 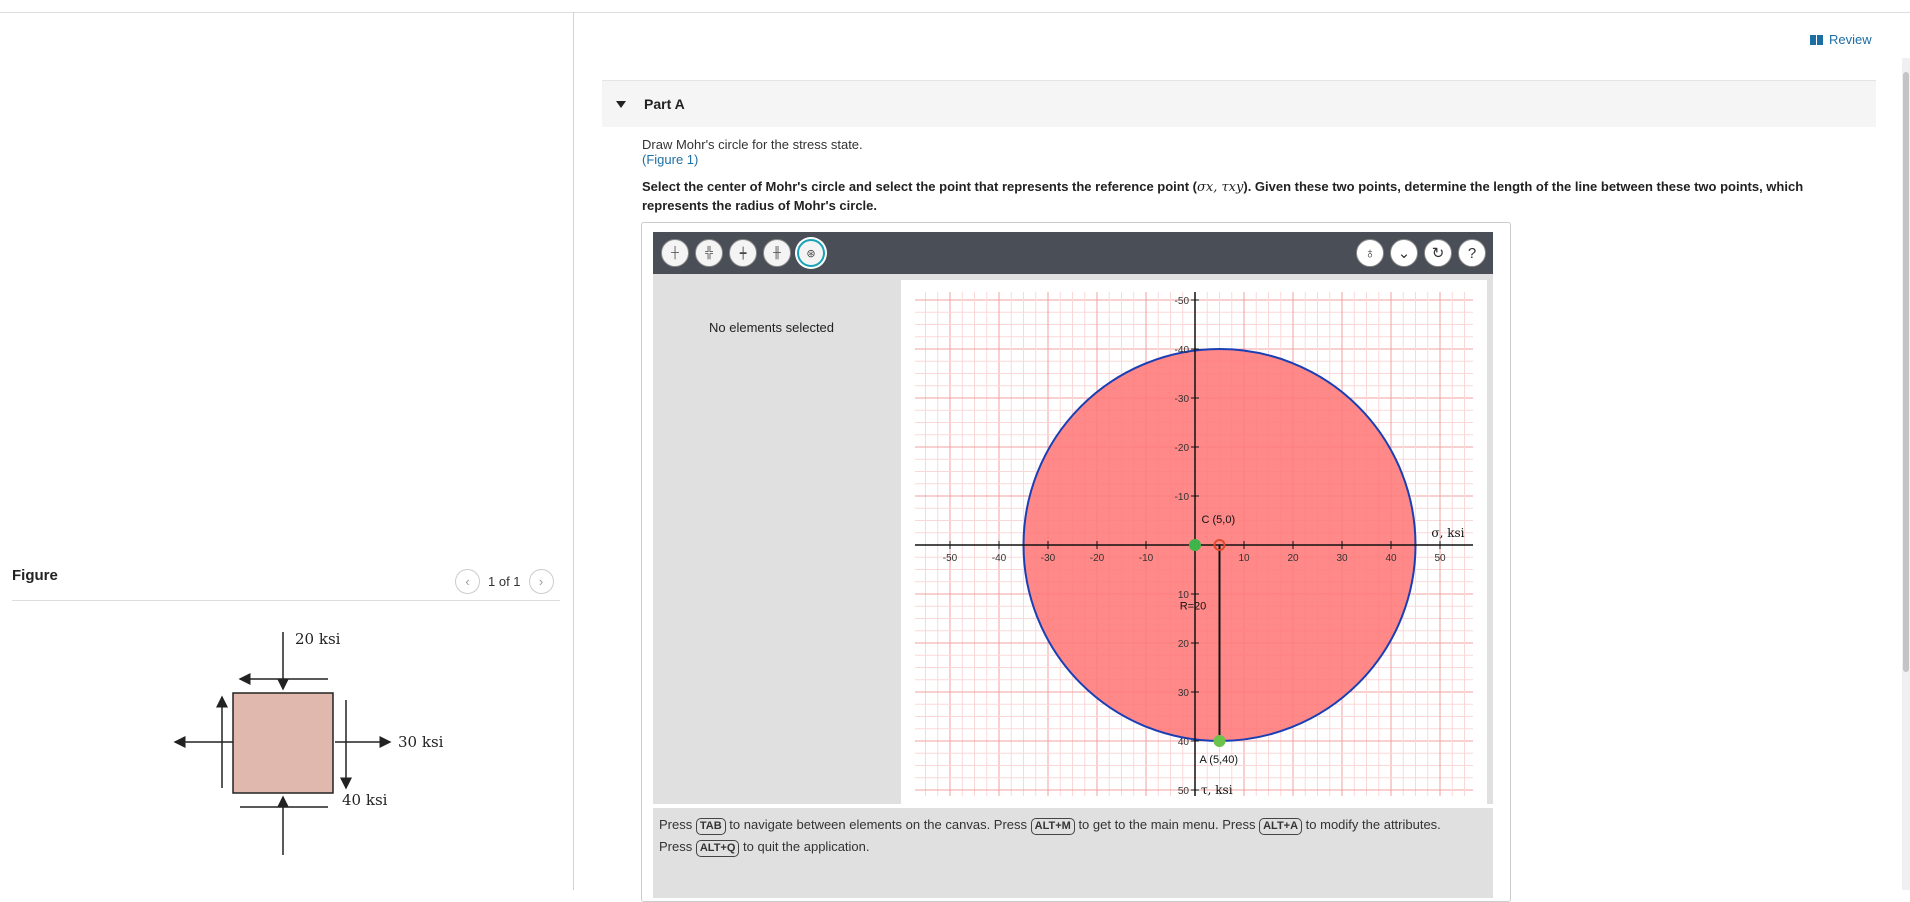 What do you see at coordinates (670, 159) in the screenshot?
I see `figure-link: (Figure 1)` at bounding box center [670, 159].